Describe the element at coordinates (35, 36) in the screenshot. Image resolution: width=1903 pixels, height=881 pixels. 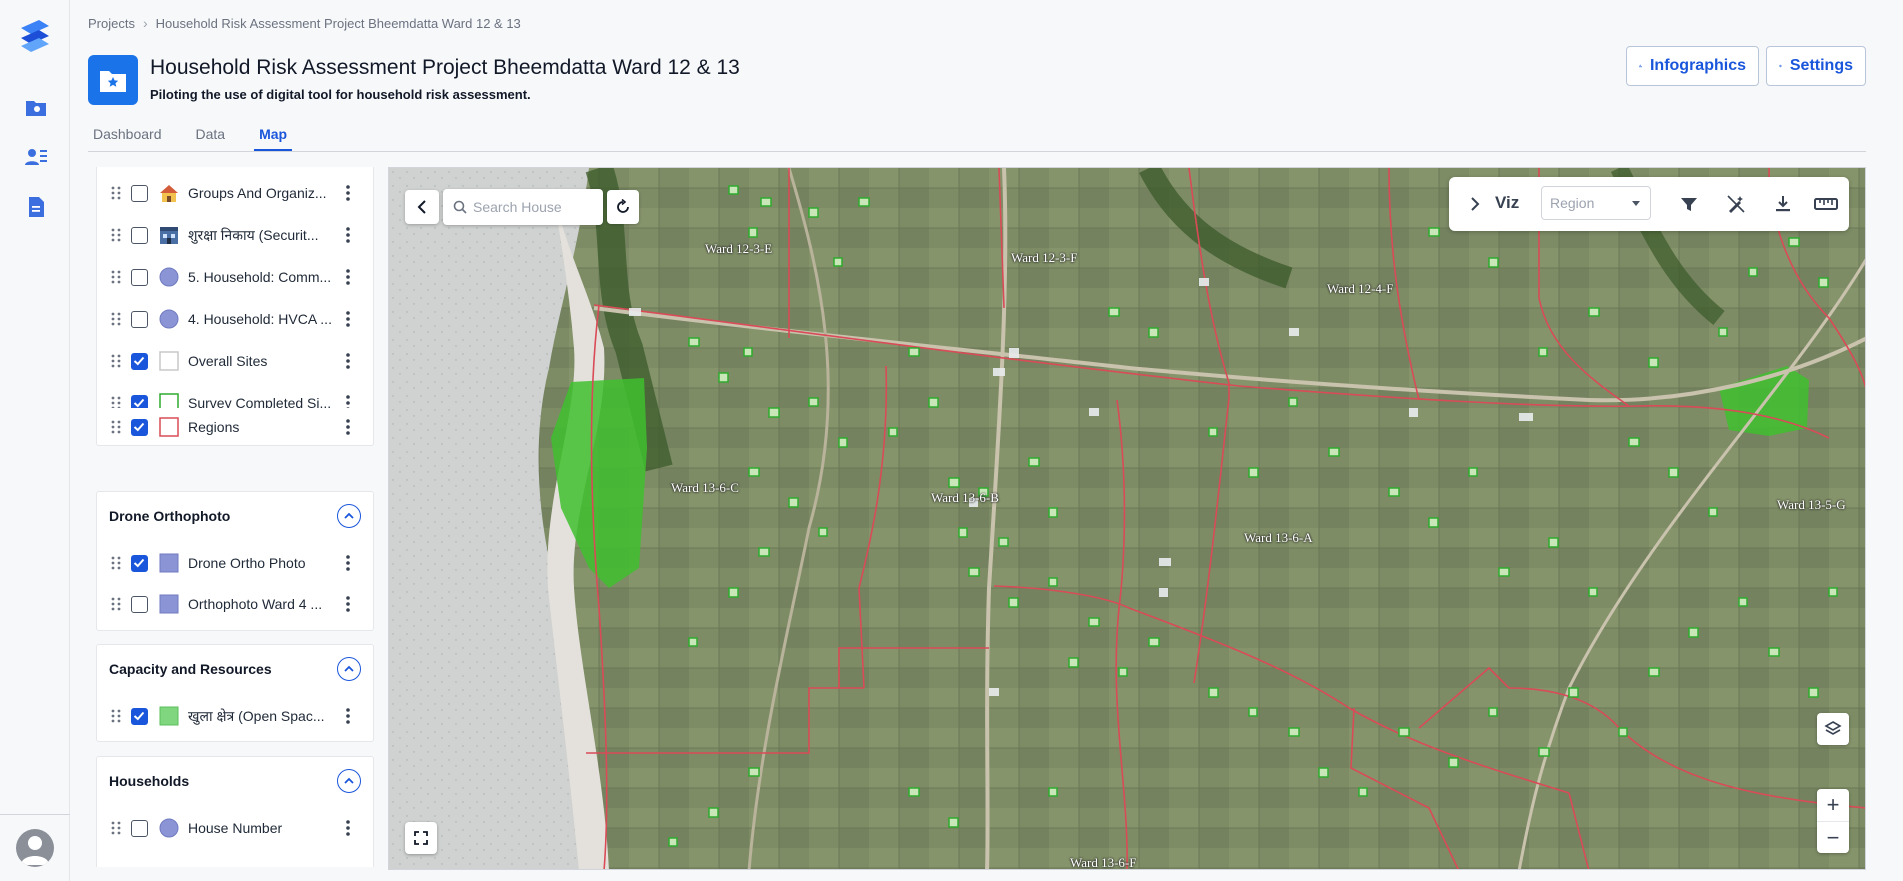
I see `app-logo-icon` at that location.